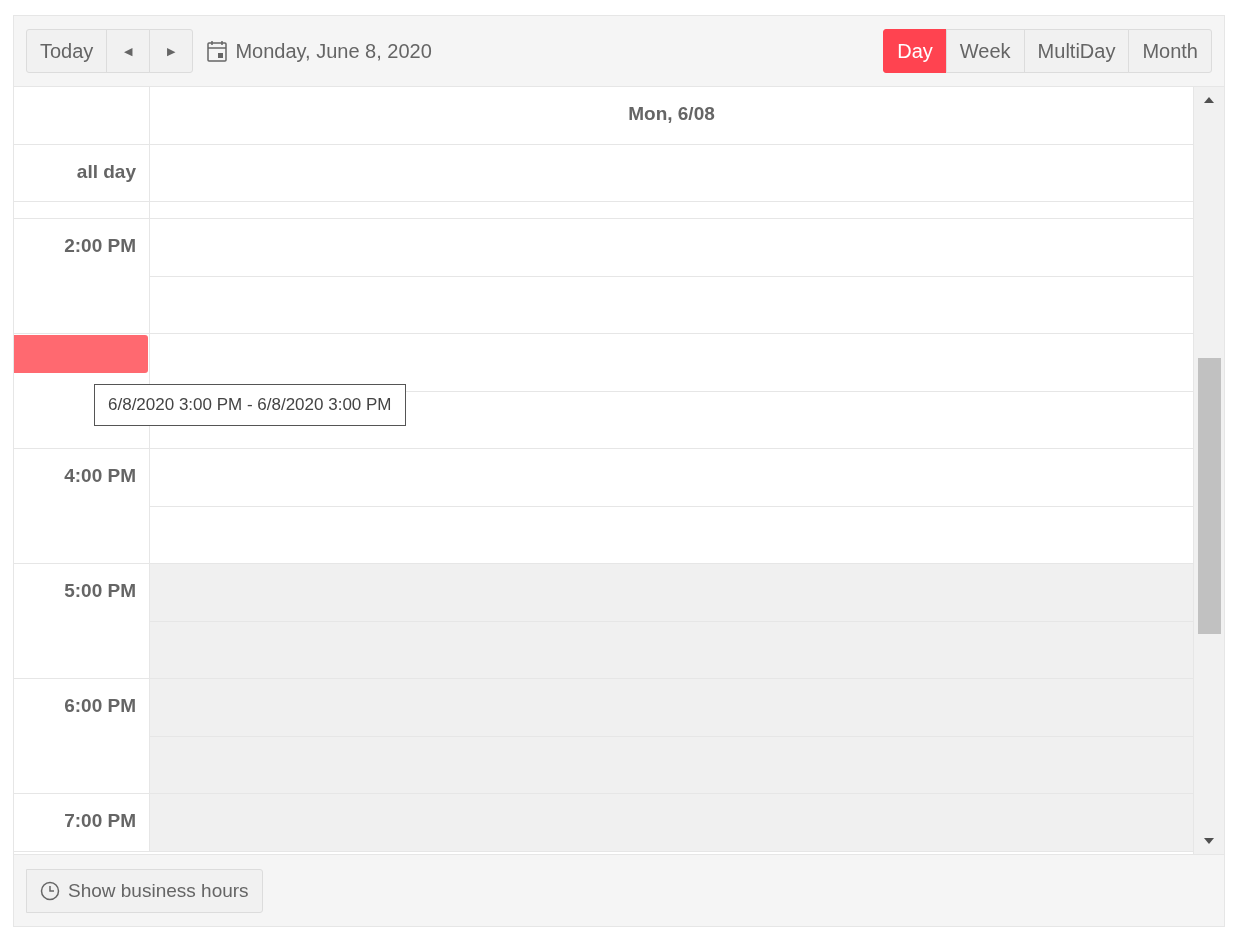  Describe the element at coordinates (67, 51) in the screenshot. I see `today-button: Today` at that location.